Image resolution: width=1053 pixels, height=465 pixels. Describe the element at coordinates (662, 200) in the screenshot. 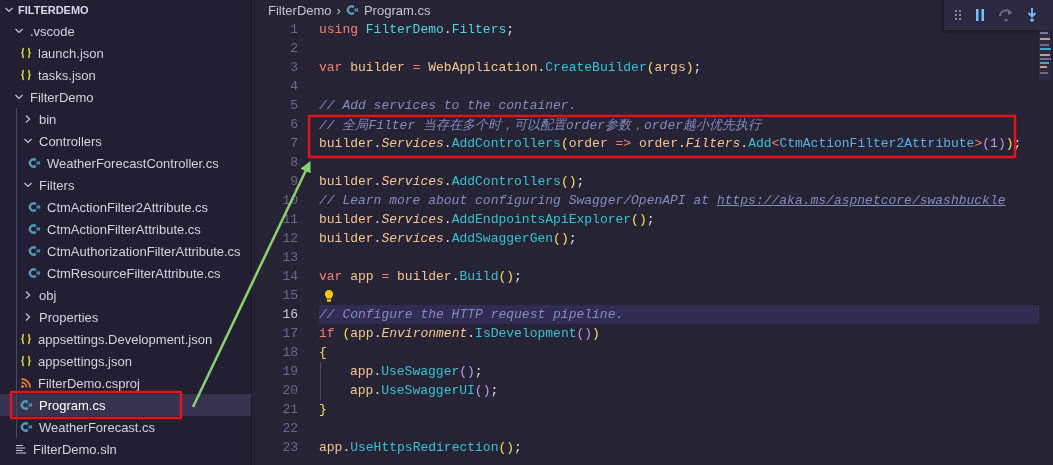

I see `code-line: // Learn more about configuring Swagger/OpenAPI at https://aka.ms/aspnetcore/swashbuckle` at that location.